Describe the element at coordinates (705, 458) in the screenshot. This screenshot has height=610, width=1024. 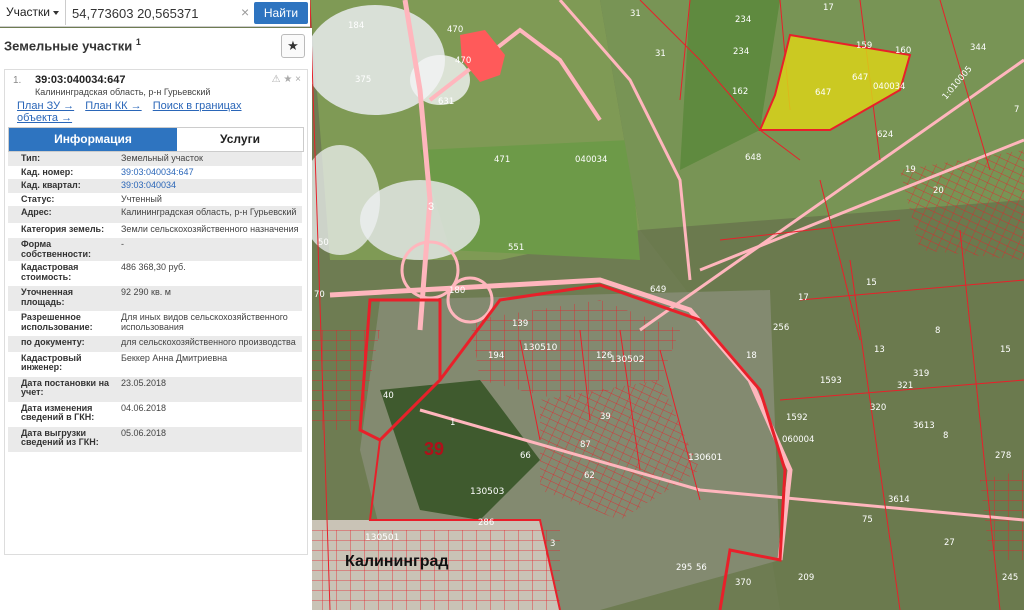
I see `parcel-label: 130601` at that location.